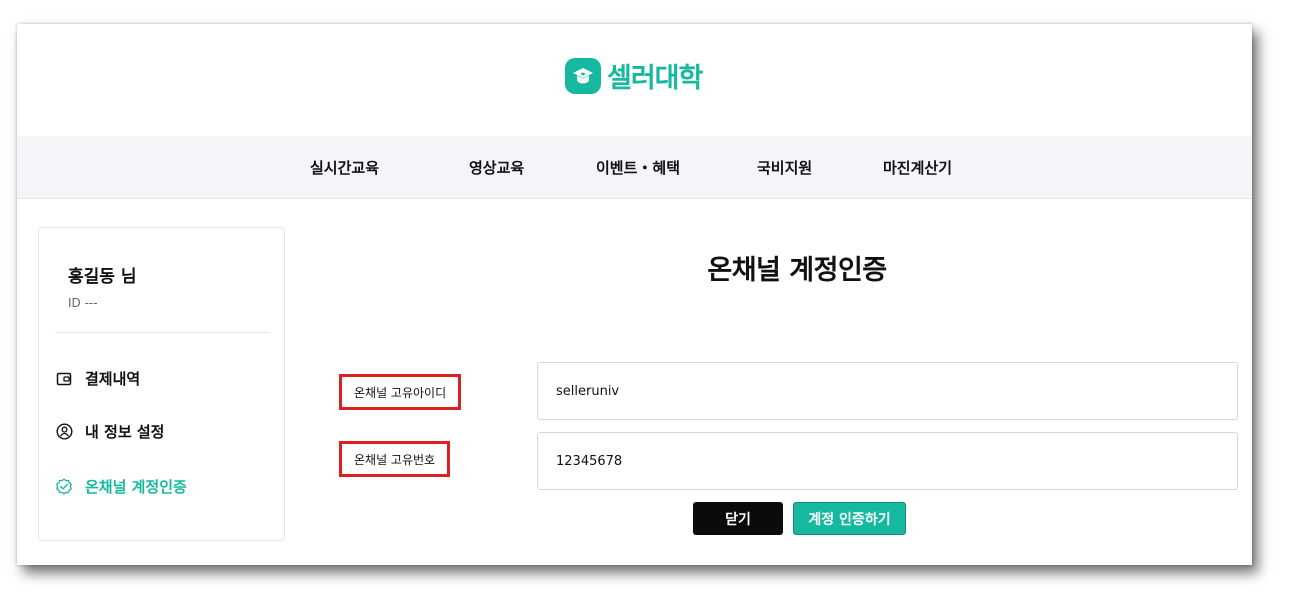 This screenshot has width=1289, height=607. What do you see at coordinates (784, 167) in the screenshot?
I see `nav-item-government-support: 국비지원` at bounding box center [784, 167].